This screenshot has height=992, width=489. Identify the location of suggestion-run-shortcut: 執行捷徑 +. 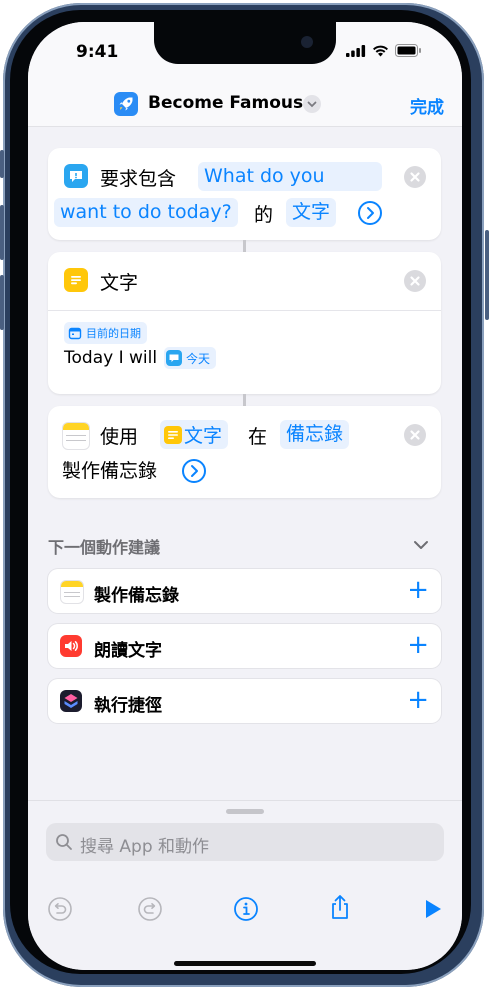
(244, 701).